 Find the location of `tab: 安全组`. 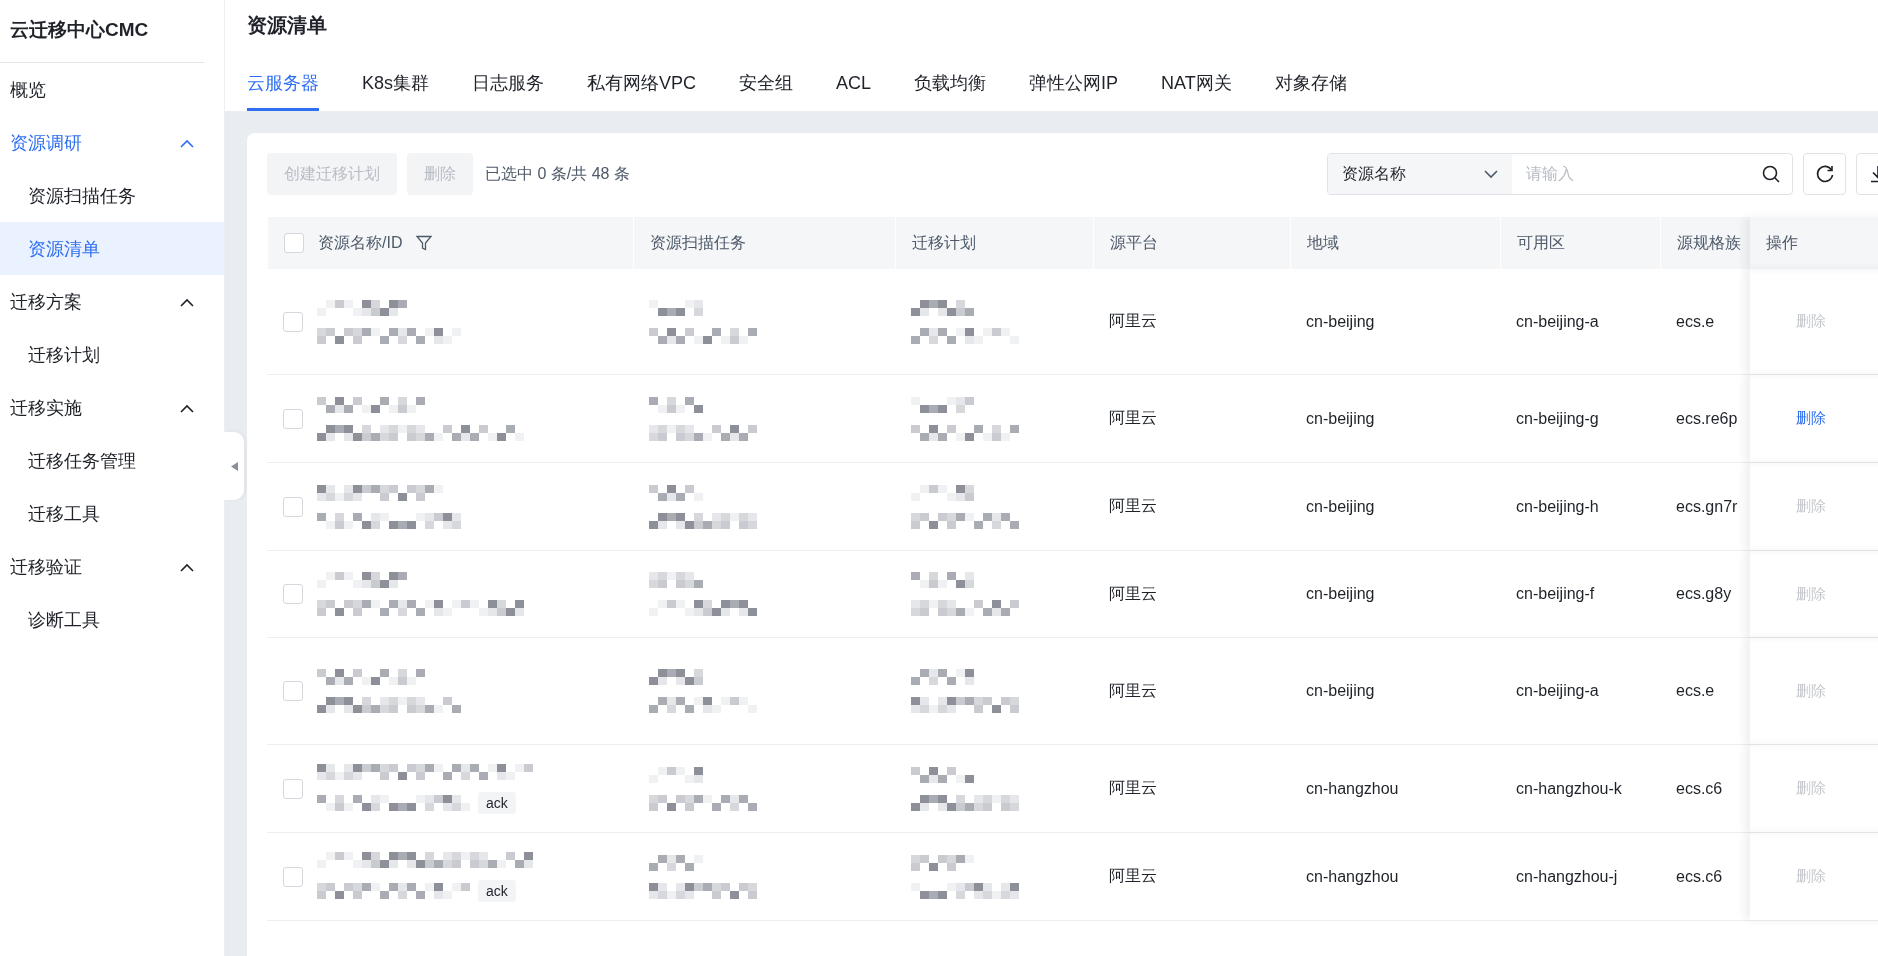

tab: 安全组 is located at coordinates (766, 84).